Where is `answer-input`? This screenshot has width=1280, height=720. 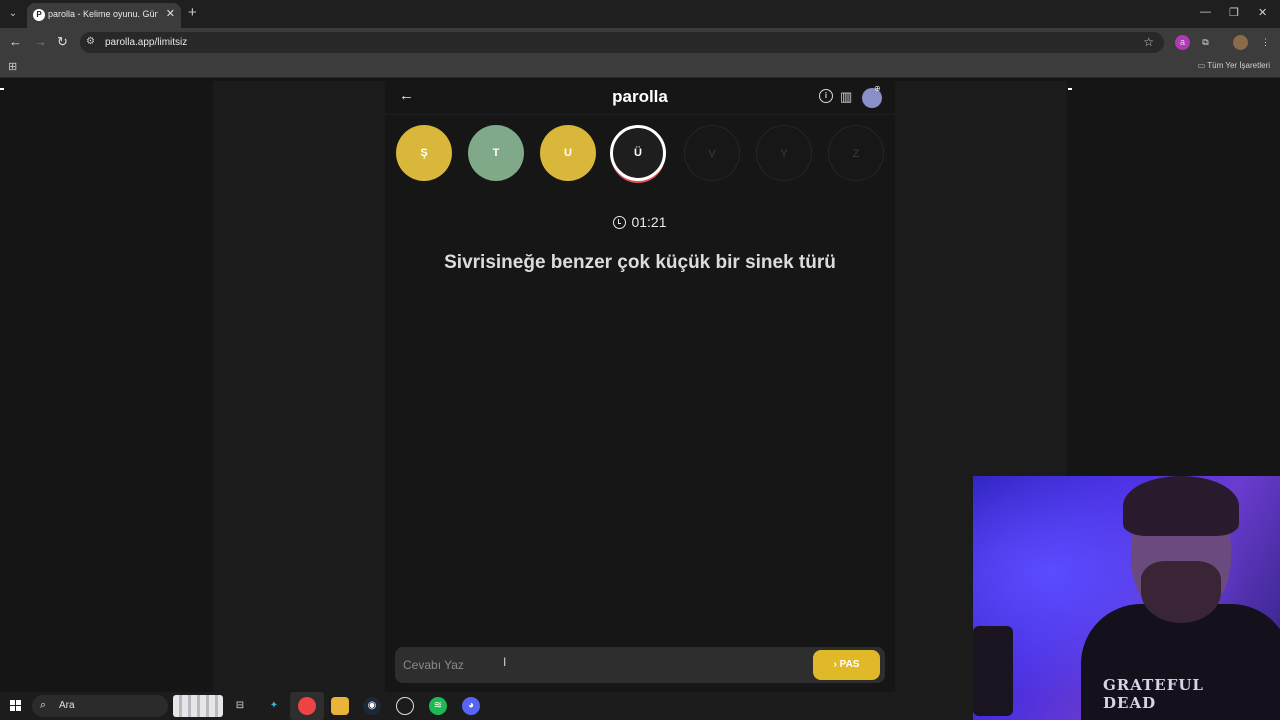
answer-input is located at coordinates (603, 665).